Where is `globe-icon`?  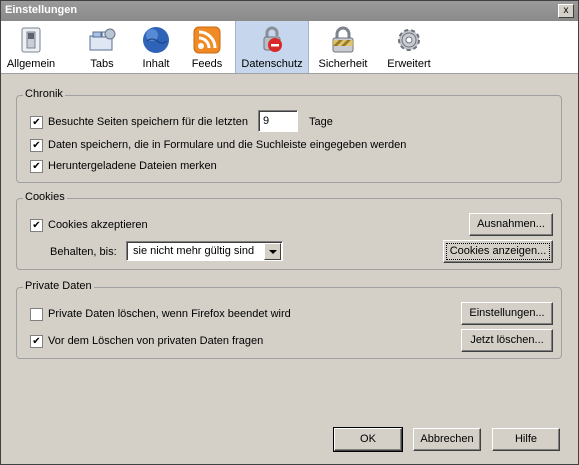
globe-icon is located at coordinates (156, 40).